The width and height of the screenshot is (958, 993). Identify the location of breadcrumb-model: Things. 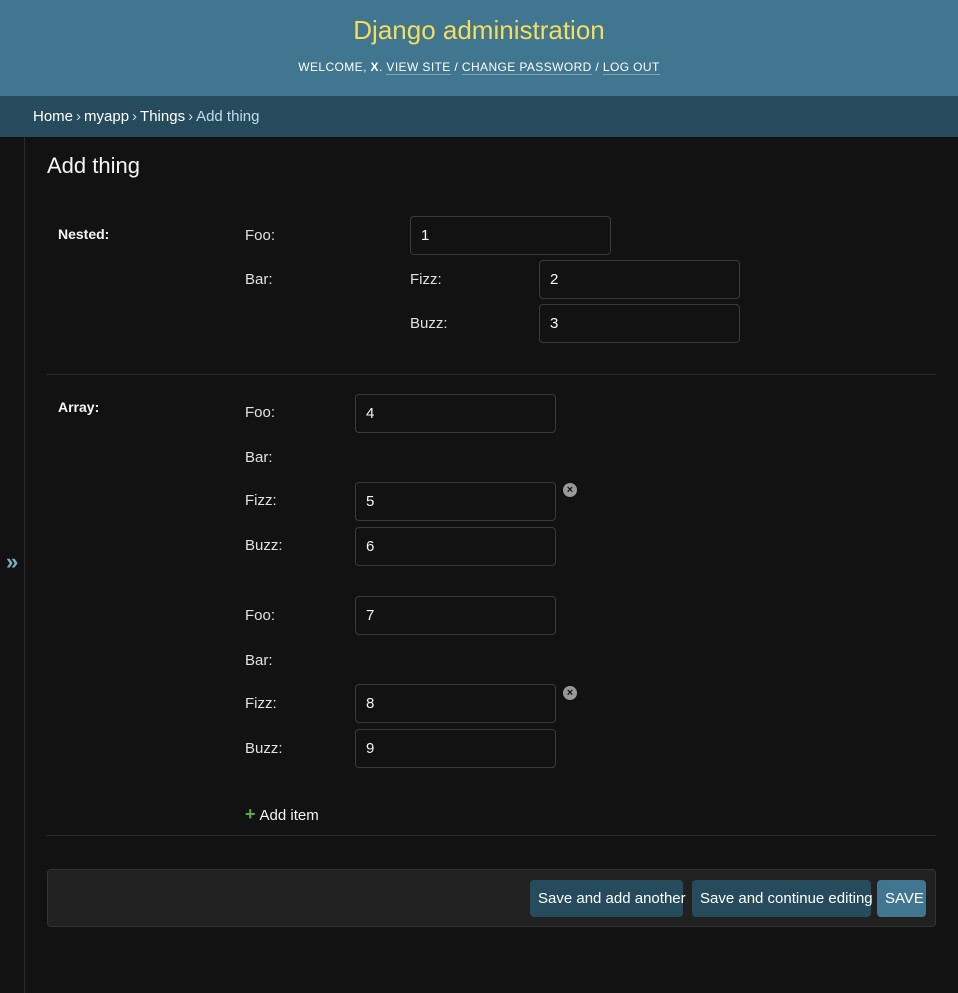
(162, 116).